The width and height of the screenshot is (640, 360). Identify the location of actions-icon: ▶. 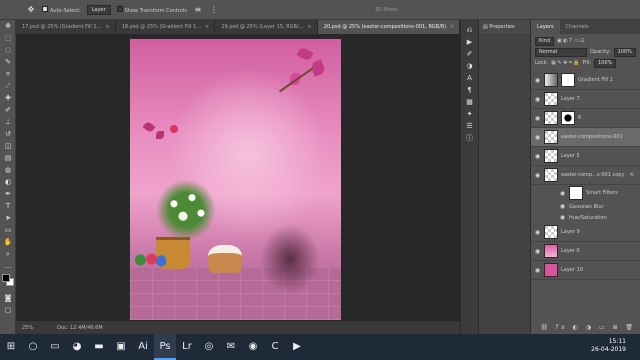
(469, 42).